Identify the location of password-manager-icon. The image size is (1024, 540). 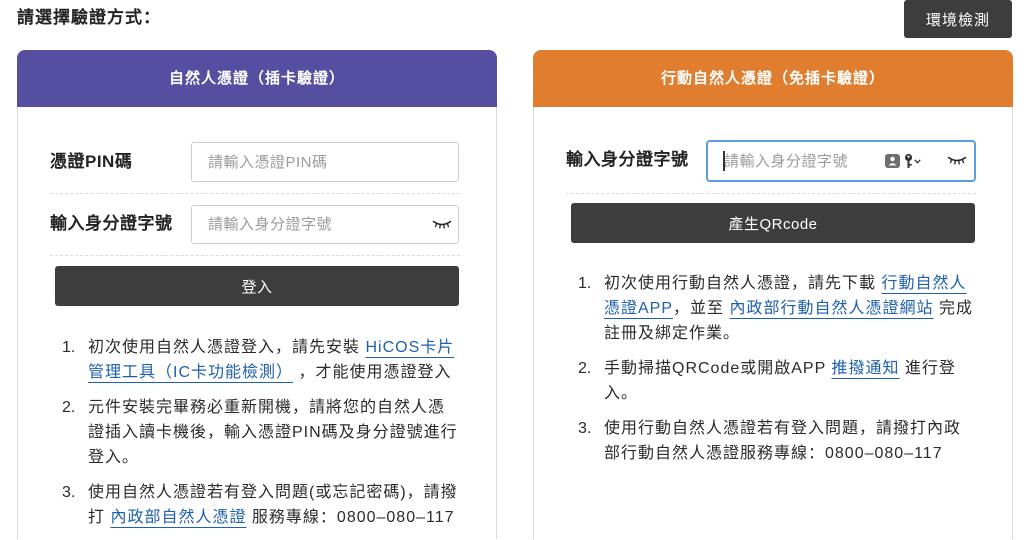
(892, 161).